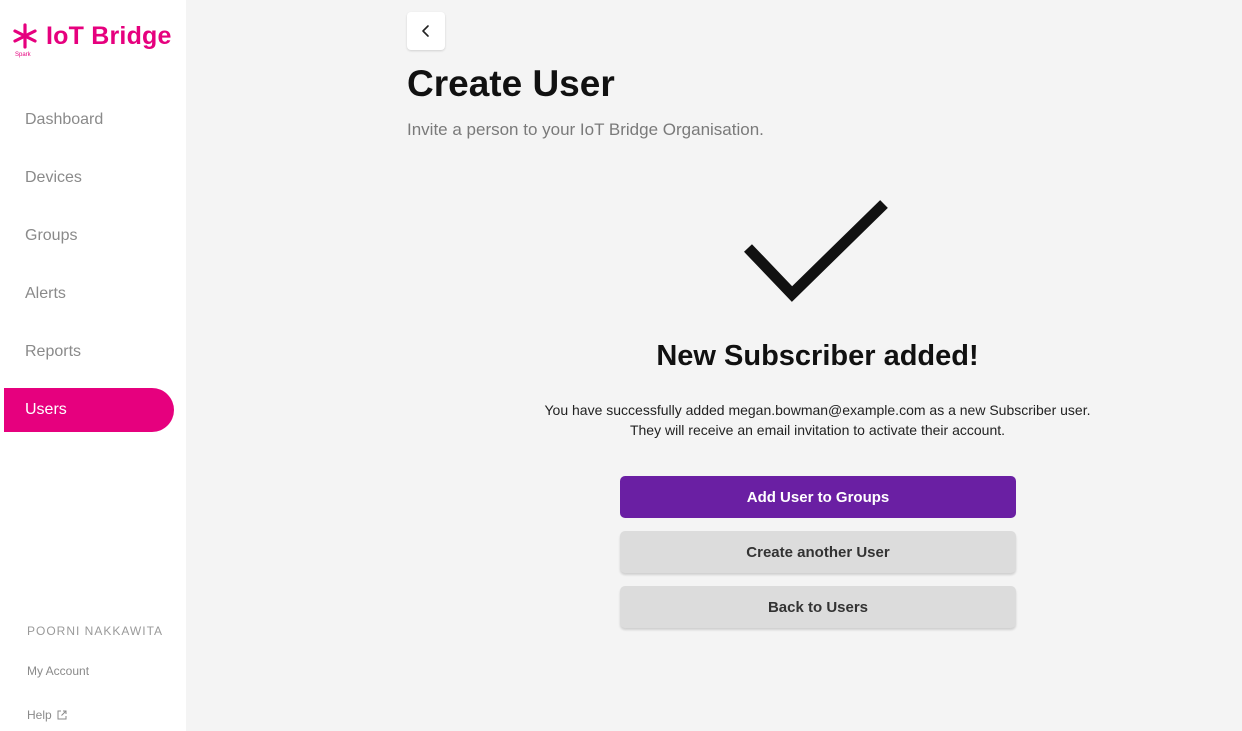  I want to click on add-user-to-groups-button: Add User to Groups, so click(818, 497).